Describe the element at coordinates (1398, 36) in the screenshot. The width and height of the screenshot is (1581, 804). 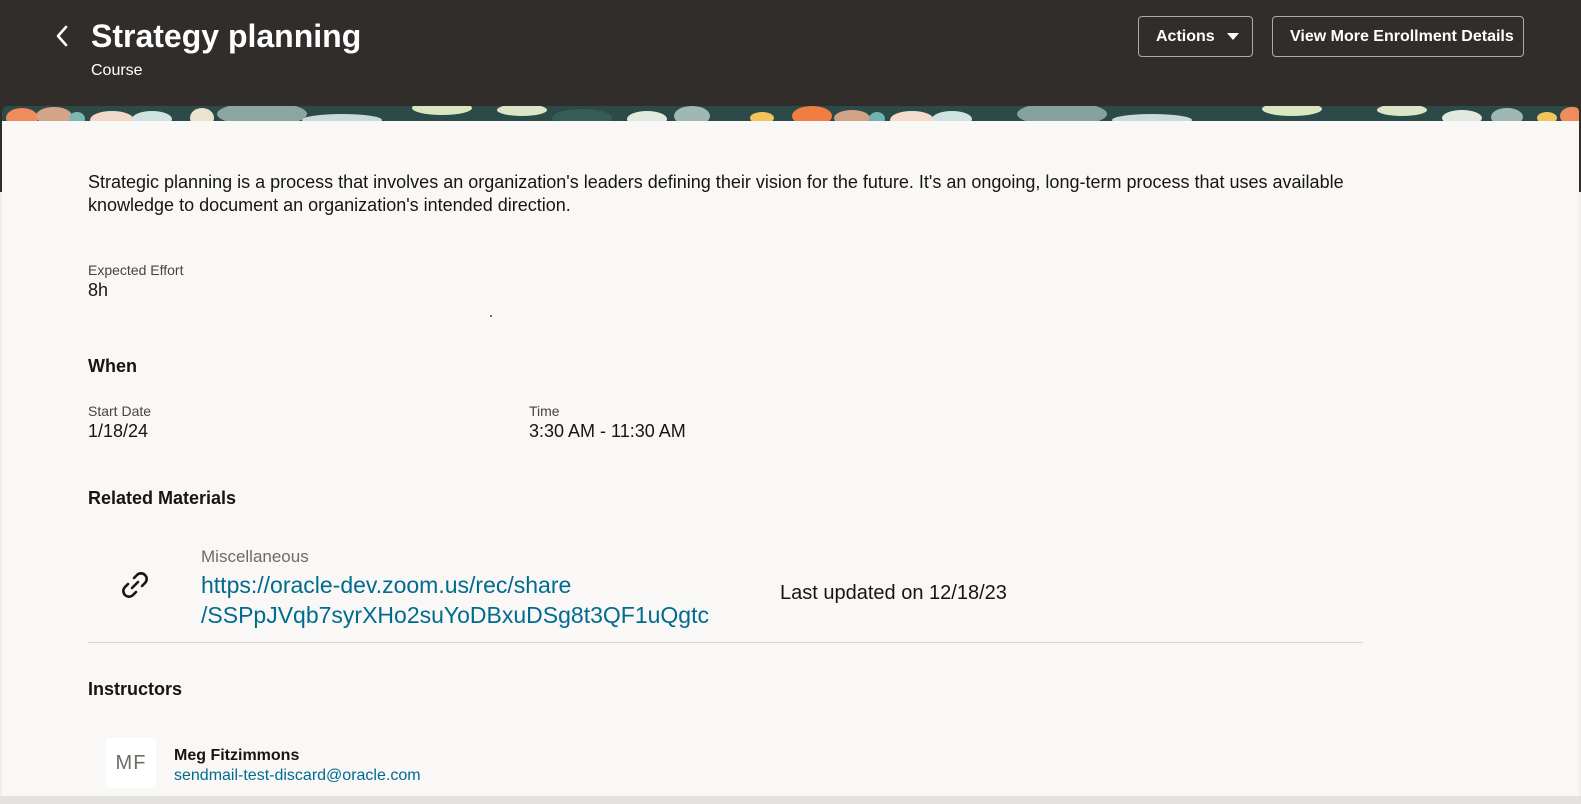
I see `view-enrollment-details-button: View More Enrollment Details` at that location.